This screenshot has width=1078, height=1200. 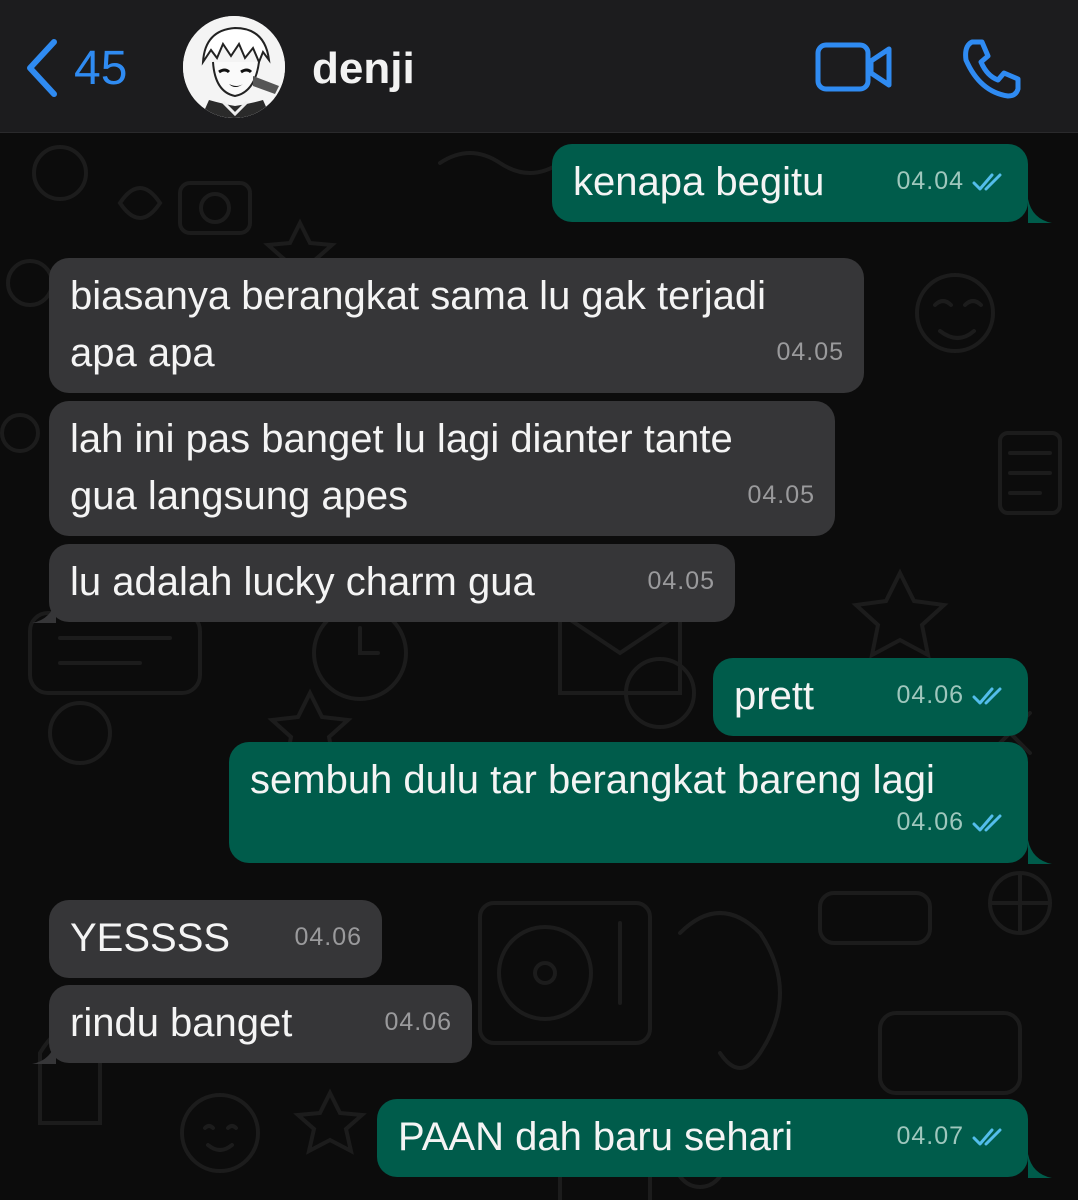 I want to click on message-meta: 04.04, so click(x=952, y=181).